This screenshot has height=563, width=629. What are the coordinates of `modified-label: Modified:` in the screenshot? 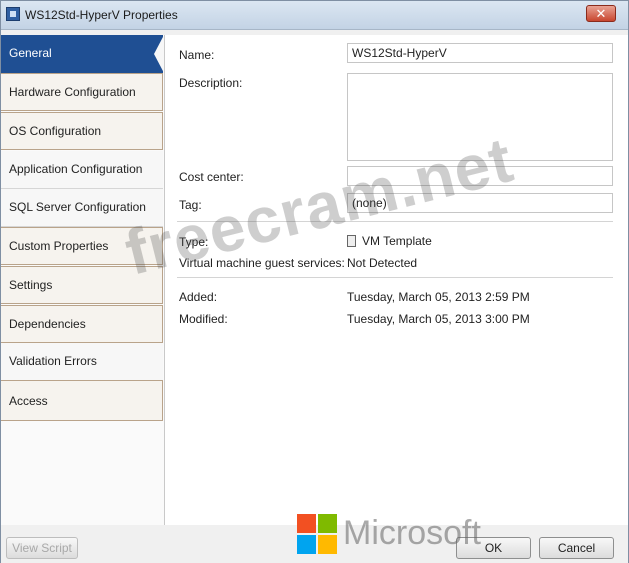 It's located at (203, 319).